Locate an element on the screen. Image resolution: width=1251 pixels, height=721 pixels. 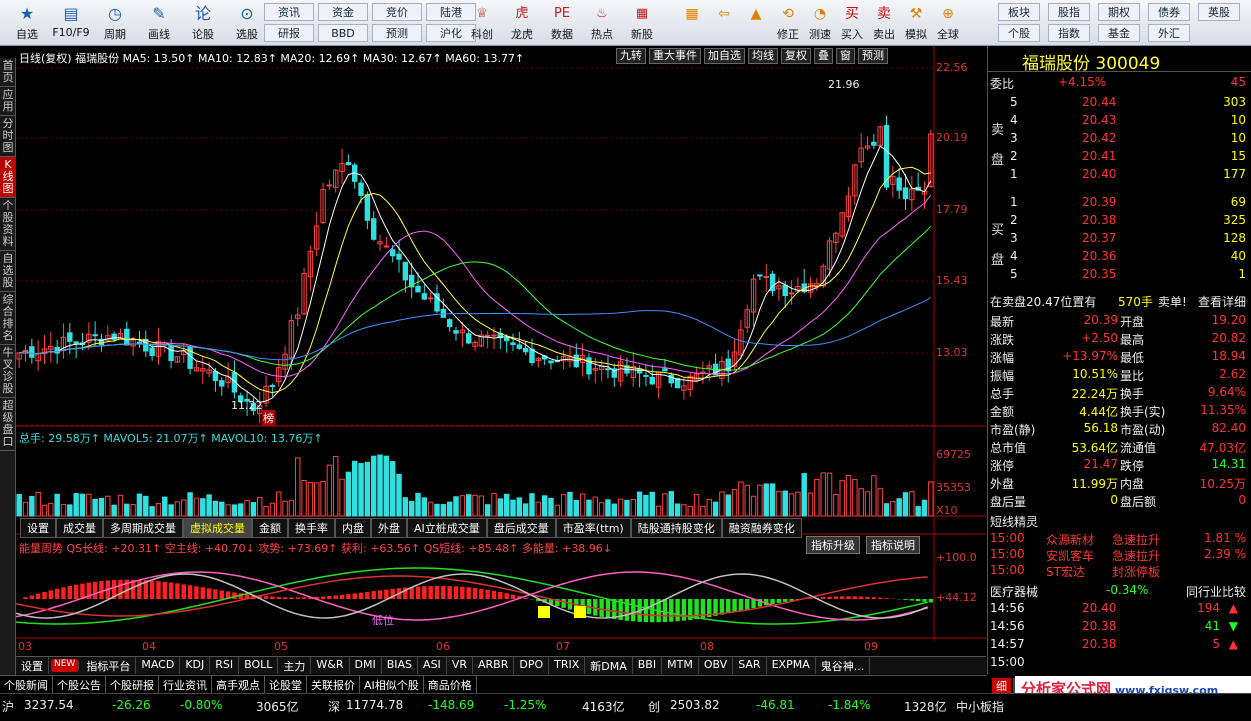
left-tab-0: 首页 is located at coordinates (8, 72).